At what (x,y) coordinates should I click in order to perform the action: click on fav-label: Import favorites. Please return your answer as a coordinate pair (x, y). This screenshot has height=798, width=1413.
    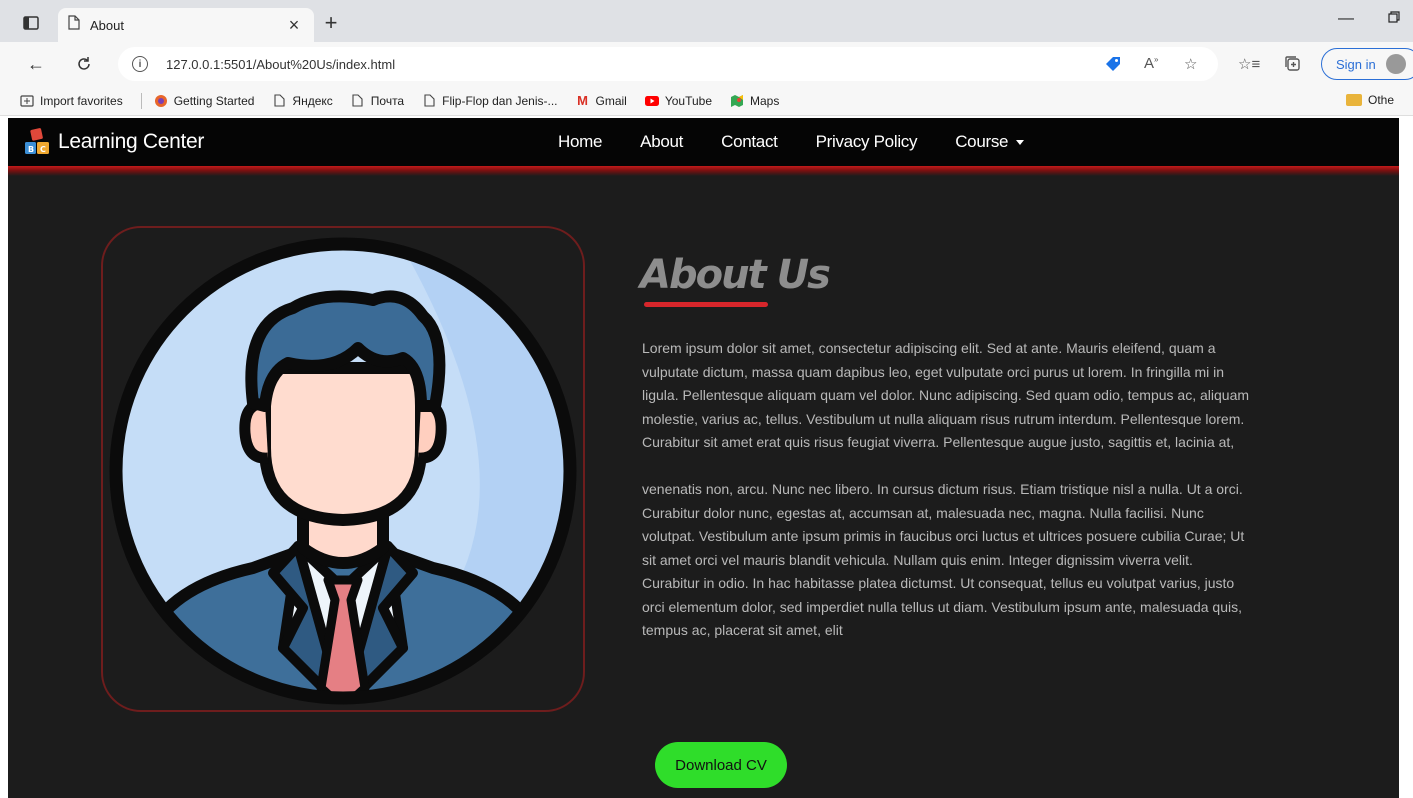
    Looking at the image, I should click on (81, 100).